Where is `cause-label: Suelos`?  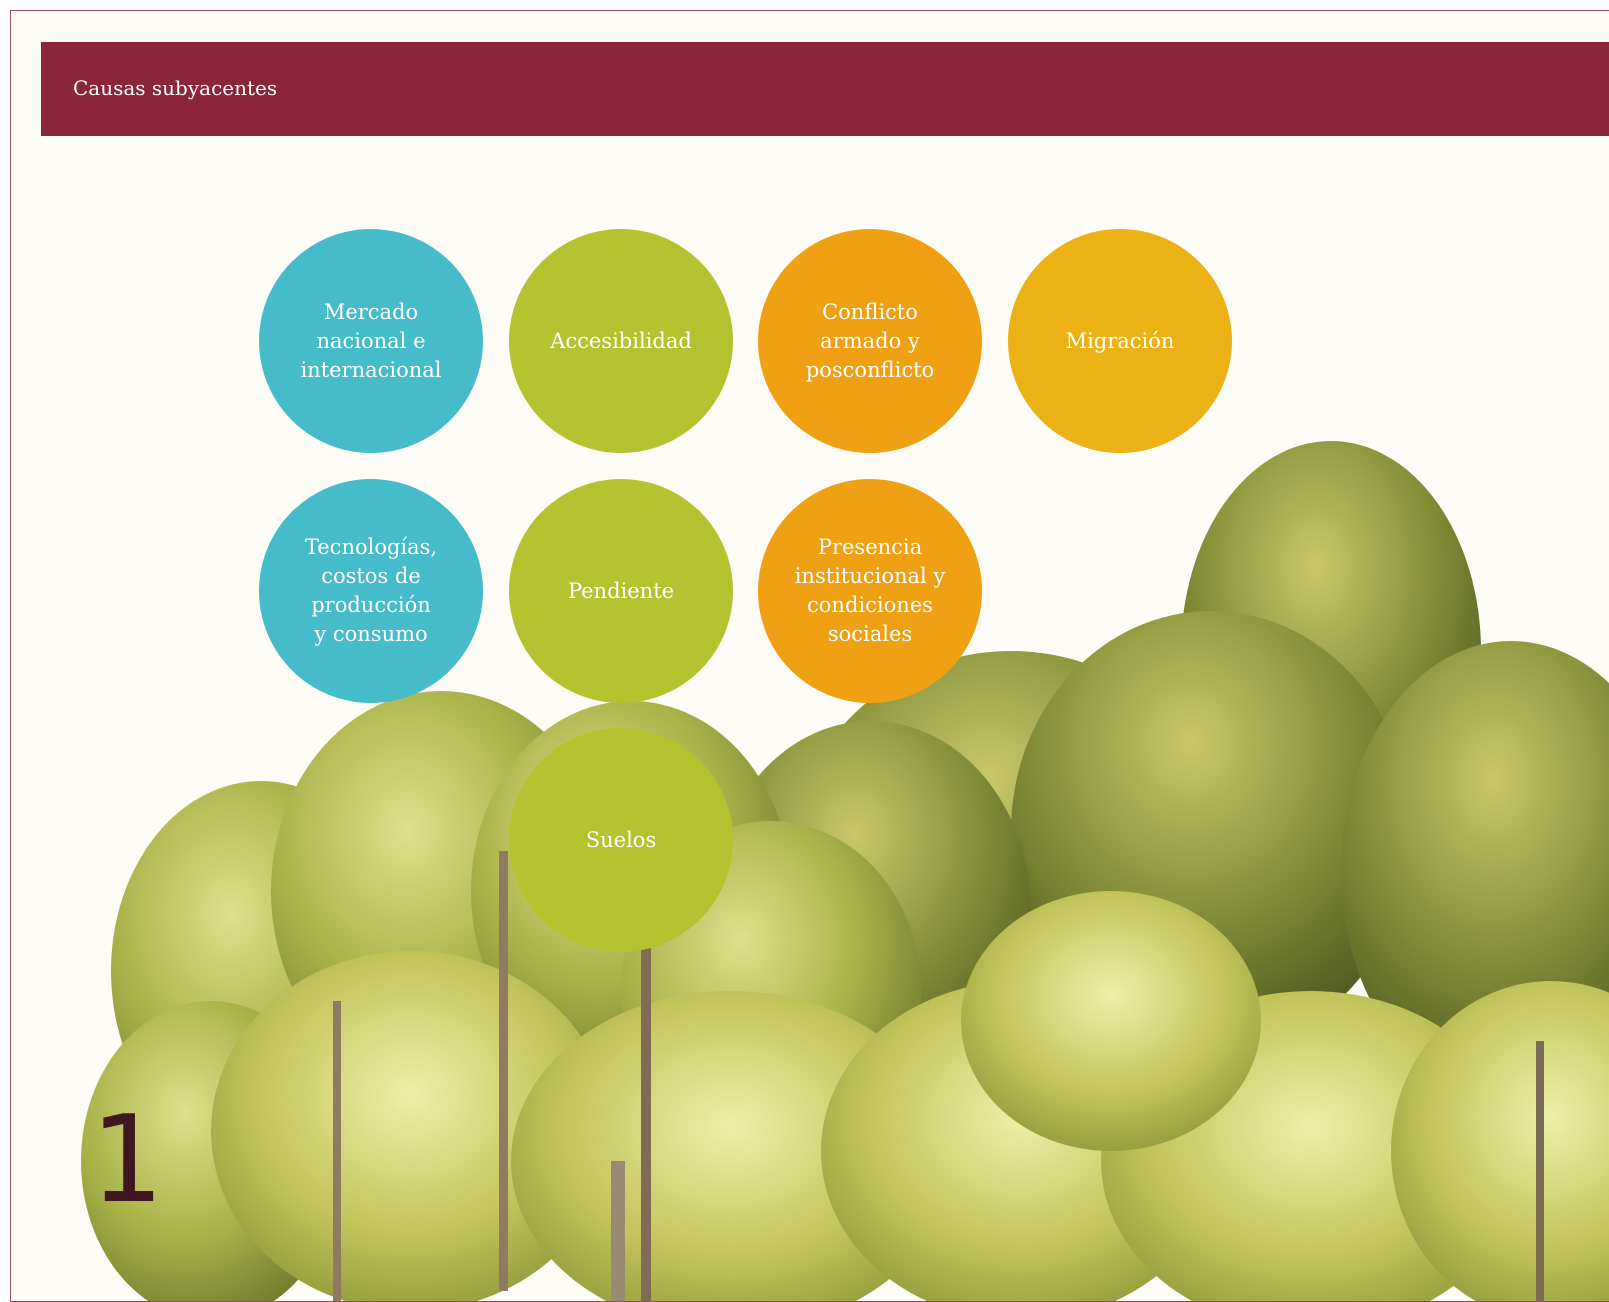 cause-label: Suelos is located at coordinates (621, 839).